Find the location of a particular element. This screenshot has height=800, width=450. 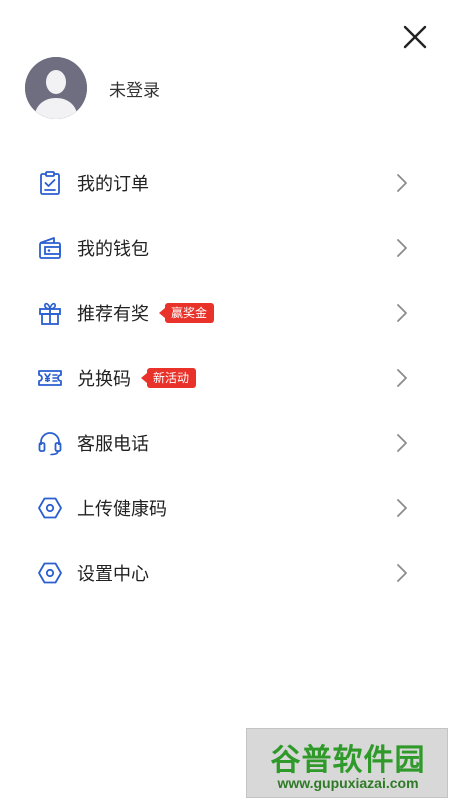

wallet-icon is located at coordinates (50, 248).